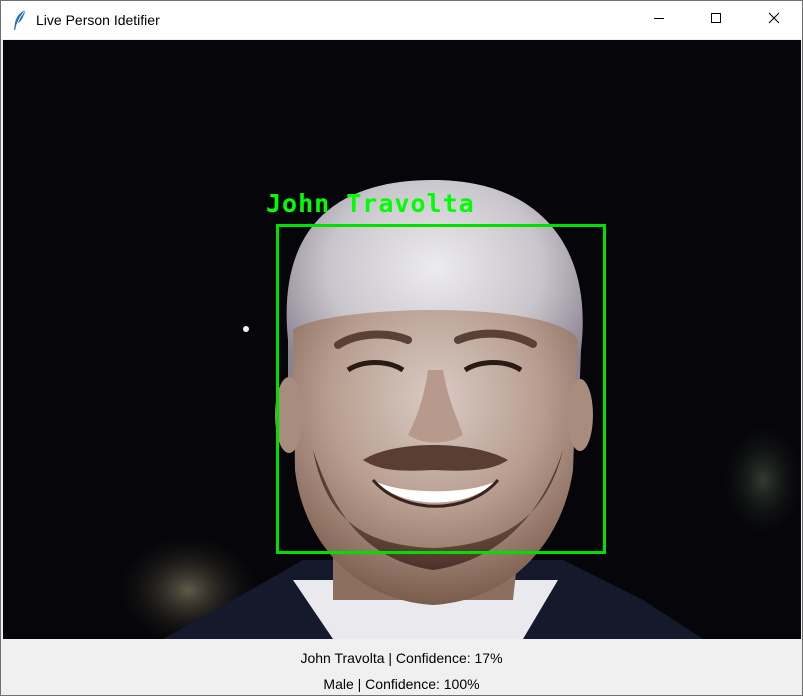 The height and width of the screenshot is (696, 803). I want to click on close-button, so click(774, 20).